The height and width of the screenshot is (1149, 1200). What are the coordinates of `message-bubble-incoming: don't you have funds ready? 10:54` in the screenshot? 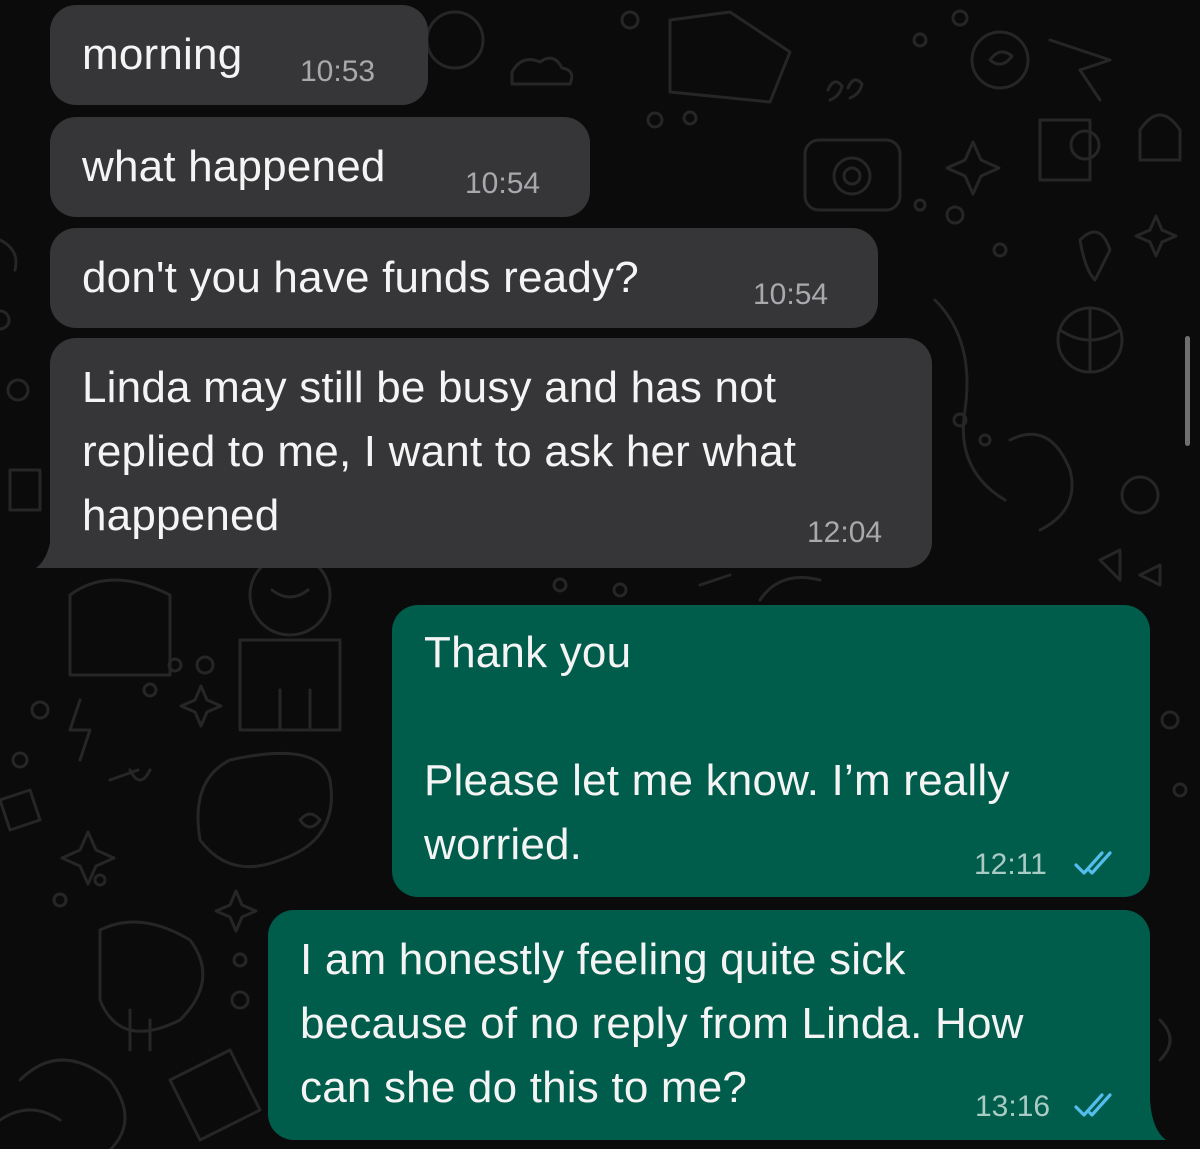 It's located at (464, 278).